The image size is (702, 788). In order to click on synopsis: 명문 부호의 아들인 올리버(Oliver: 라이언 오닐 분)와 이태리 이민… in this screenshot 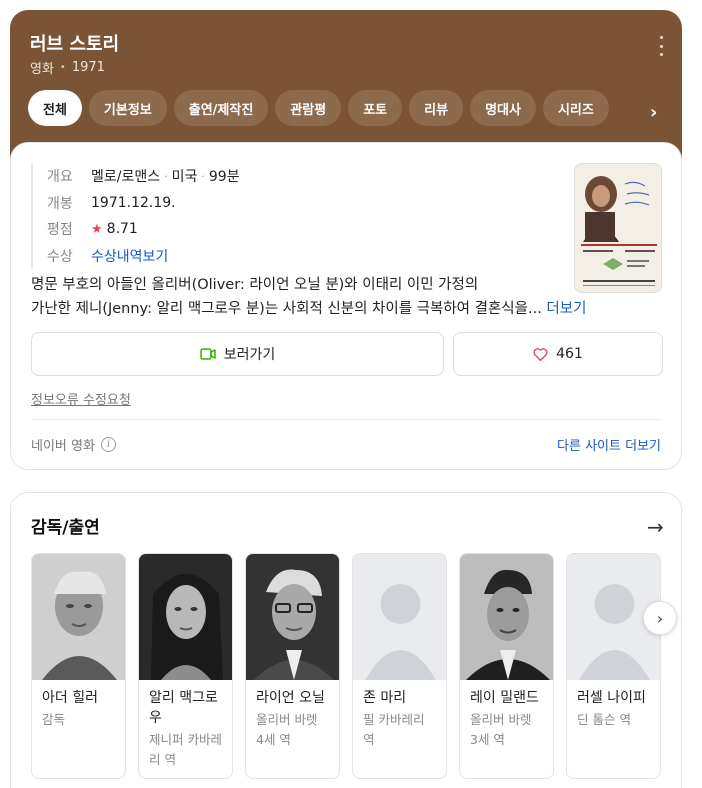, I will do `click(351, 297)`.